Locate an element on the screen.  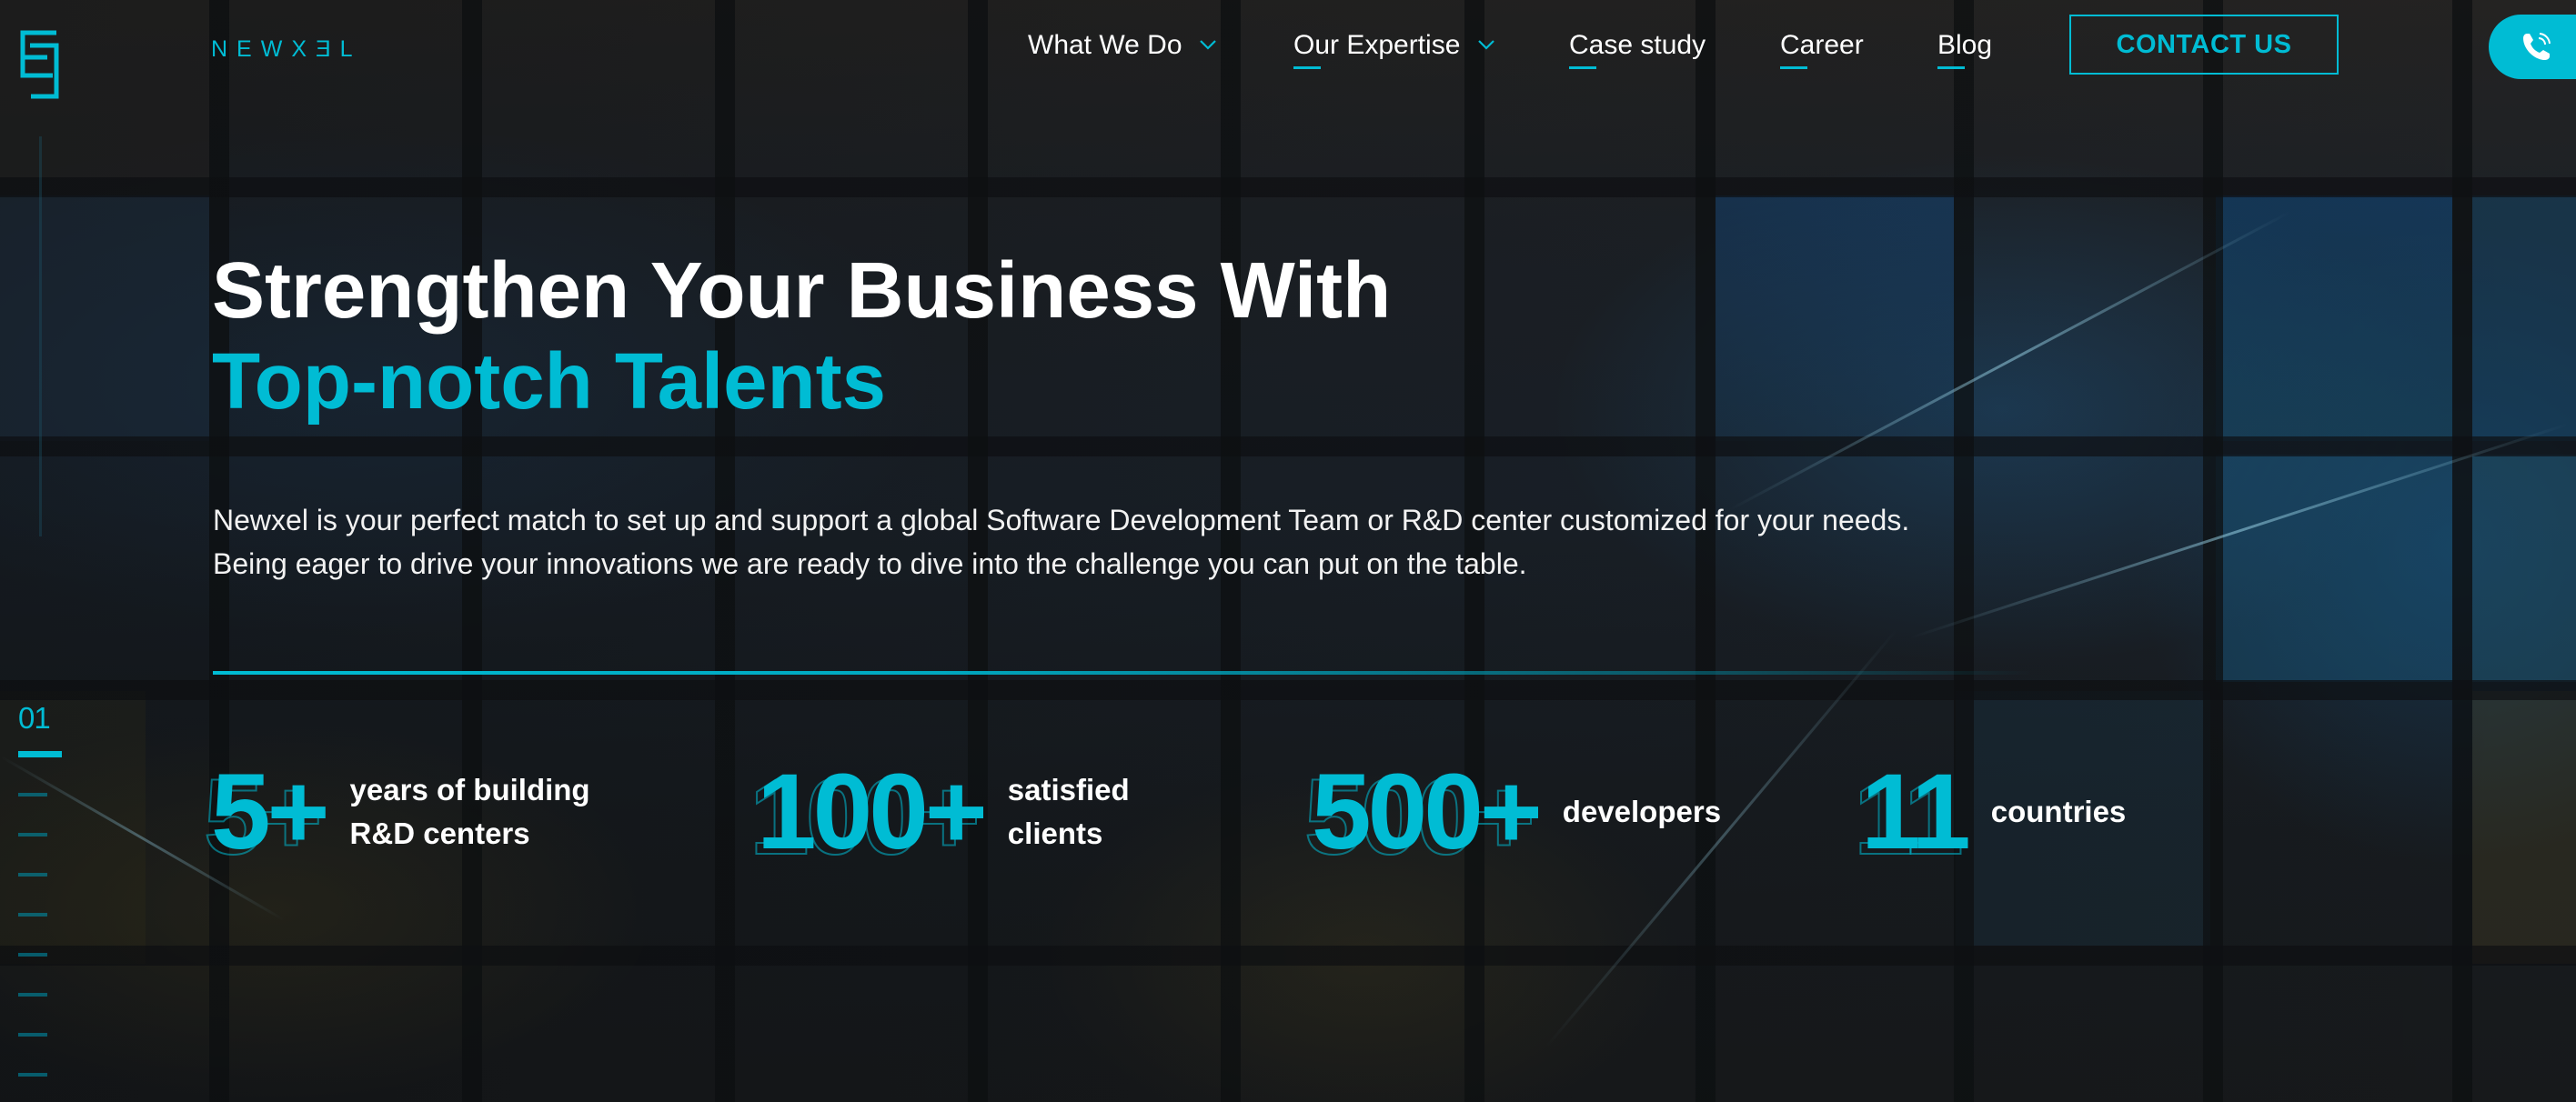
pager-current-number: 01 is located at coordinates (34, 718).